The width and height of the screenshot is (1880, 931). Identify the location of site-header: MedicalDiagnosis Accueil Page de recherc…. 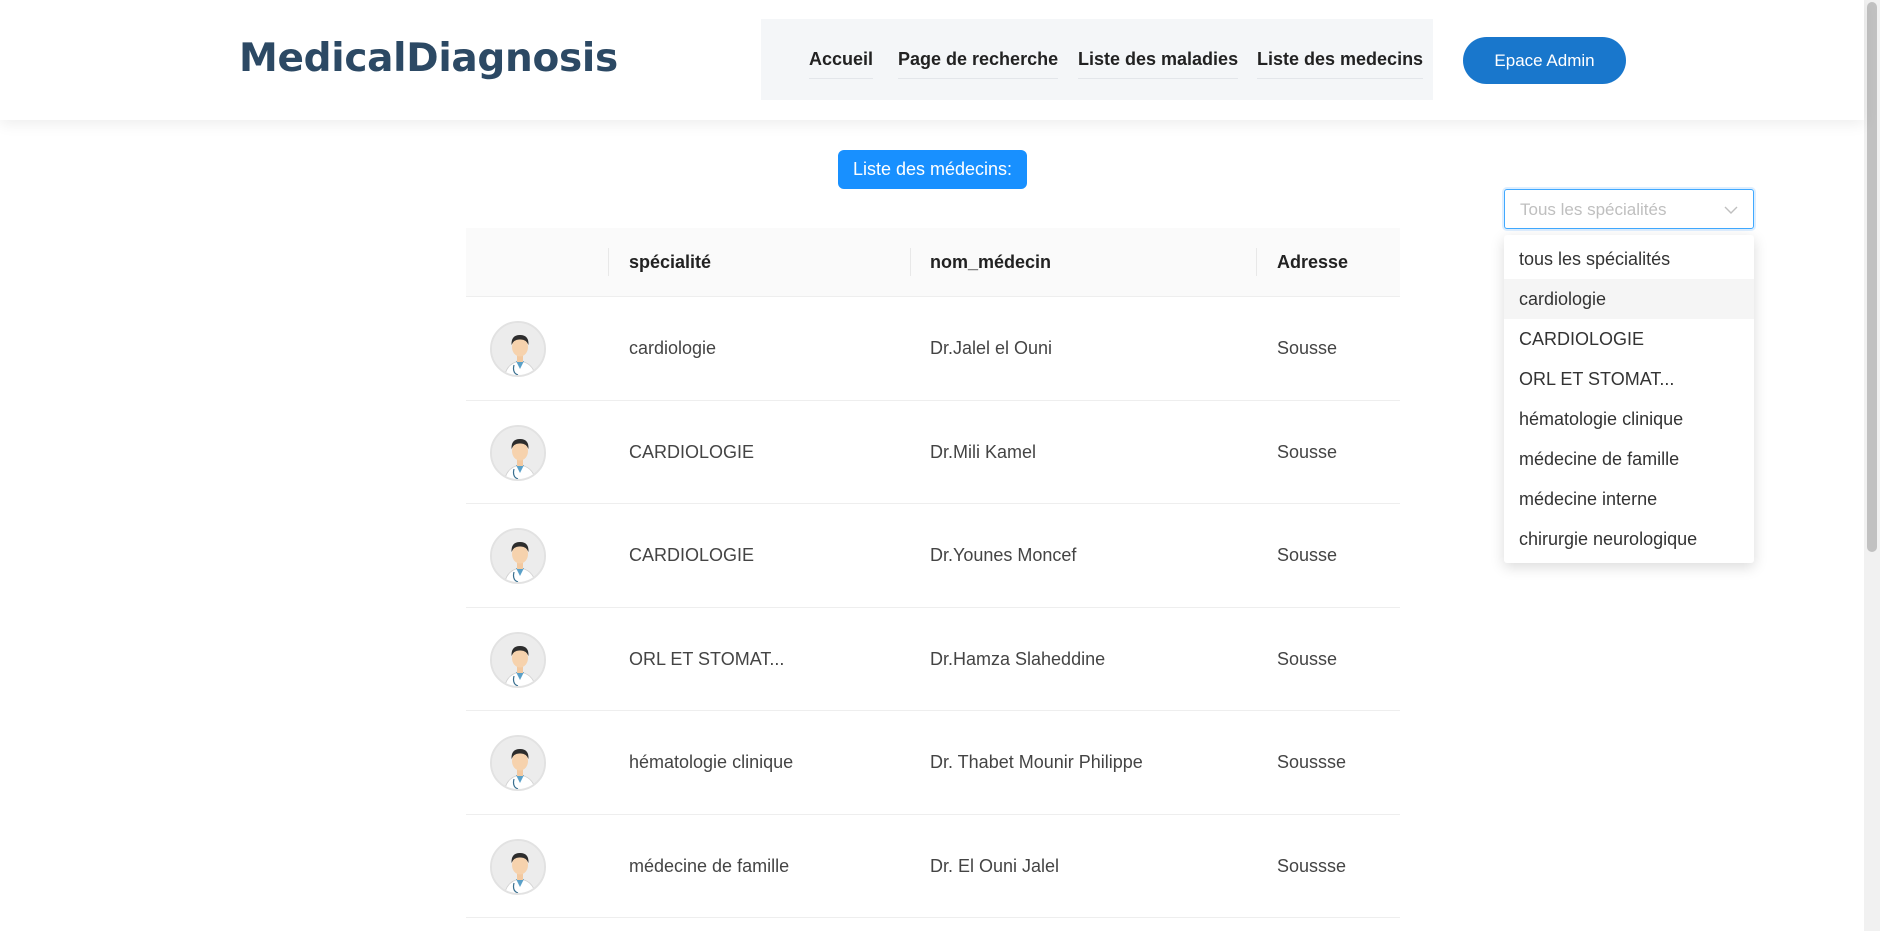
(932, 60).